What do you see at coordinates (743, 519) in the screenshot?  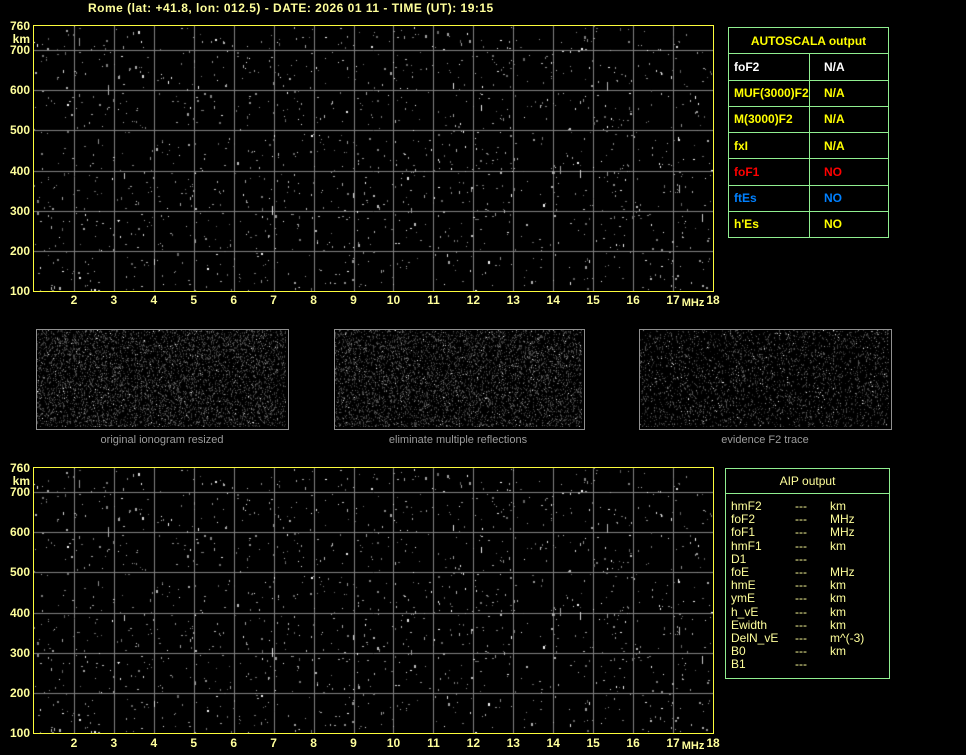 I see `aip-parameter: foF2` at bounding box center [743, 519].